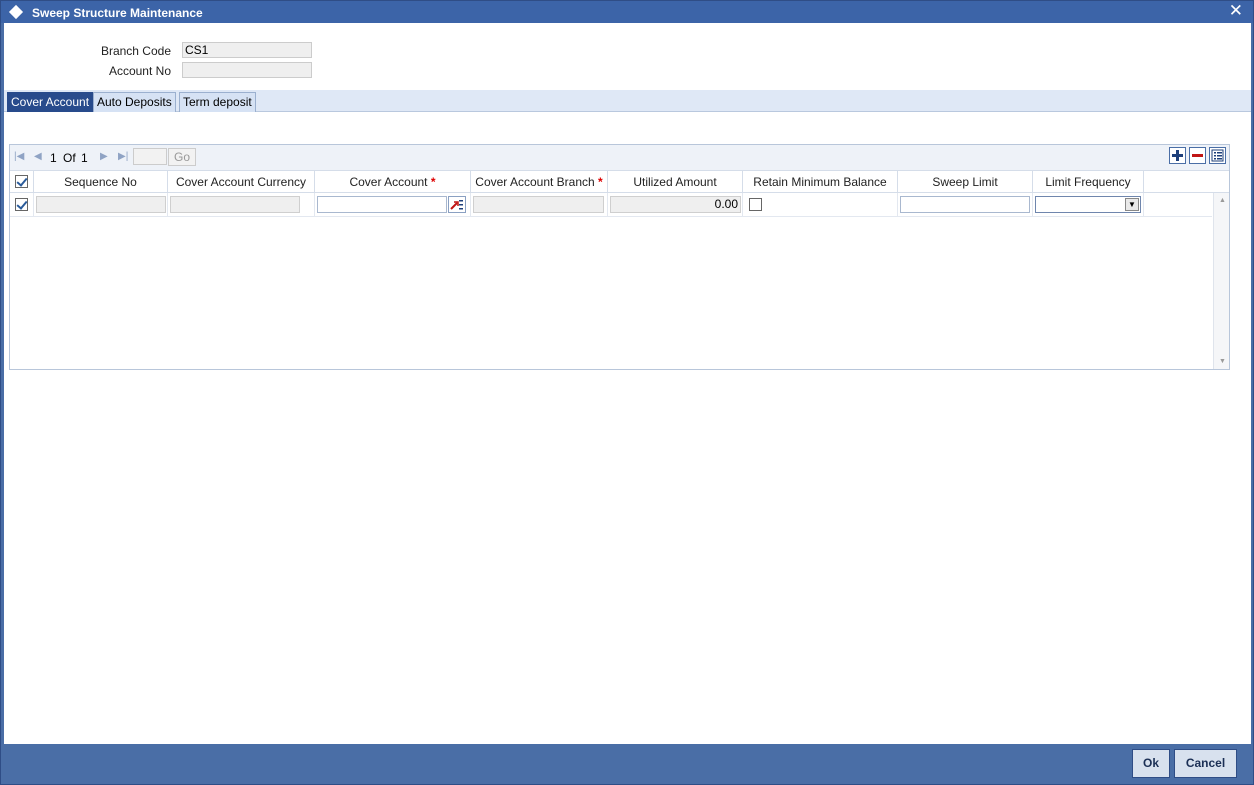 This screenshot has height=785, width=1254. I want to click on tab-strip: Cover Account Auto Deposits Term deposit, so click(627, 101).